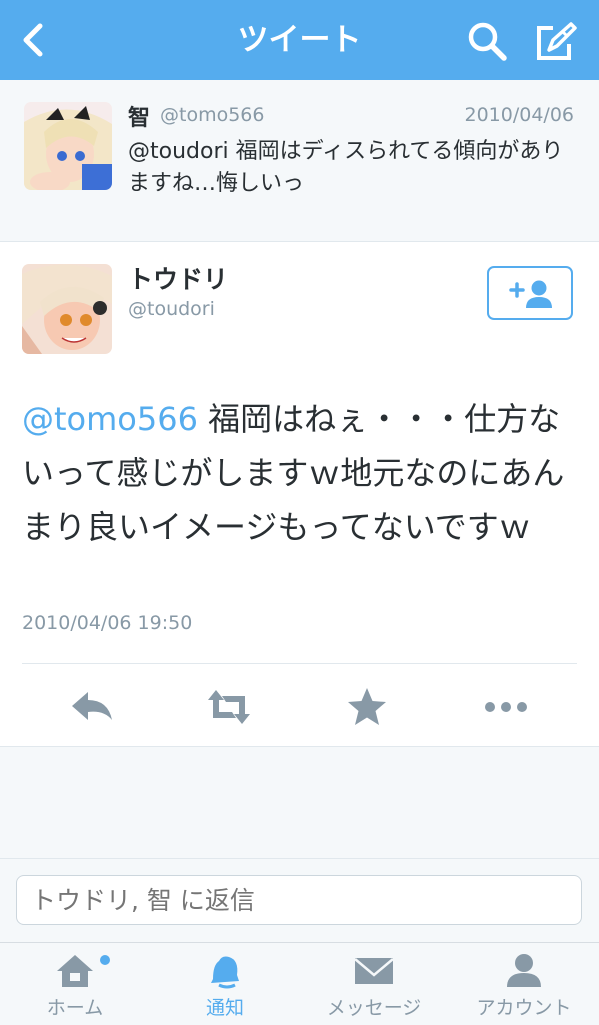 The width and height of the screenshot is (599, 1025). I want to click on compose-icon, so click(557, 41).